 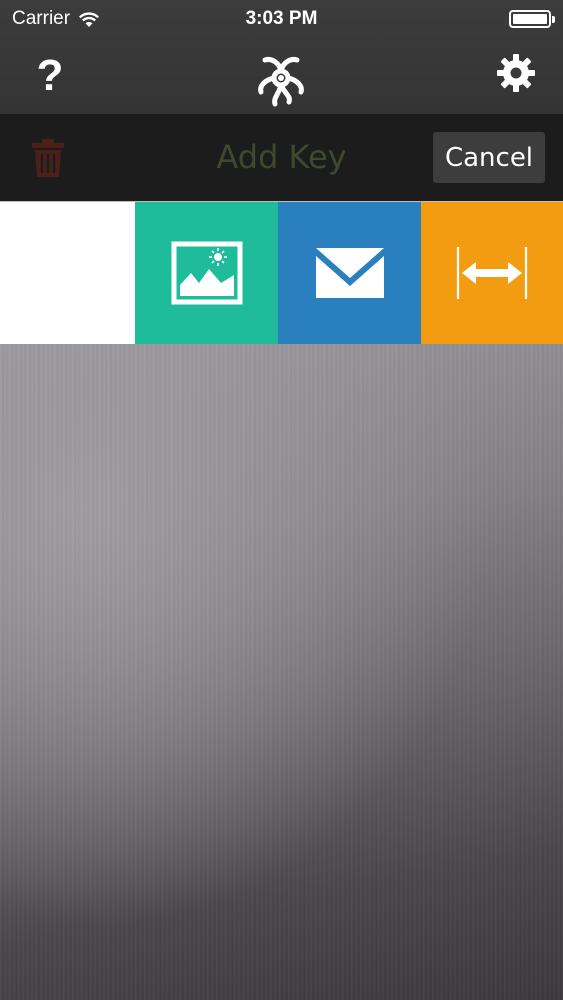 I want to click on header: Carrier 3:03 PM ?, so click(x=281, y=57).